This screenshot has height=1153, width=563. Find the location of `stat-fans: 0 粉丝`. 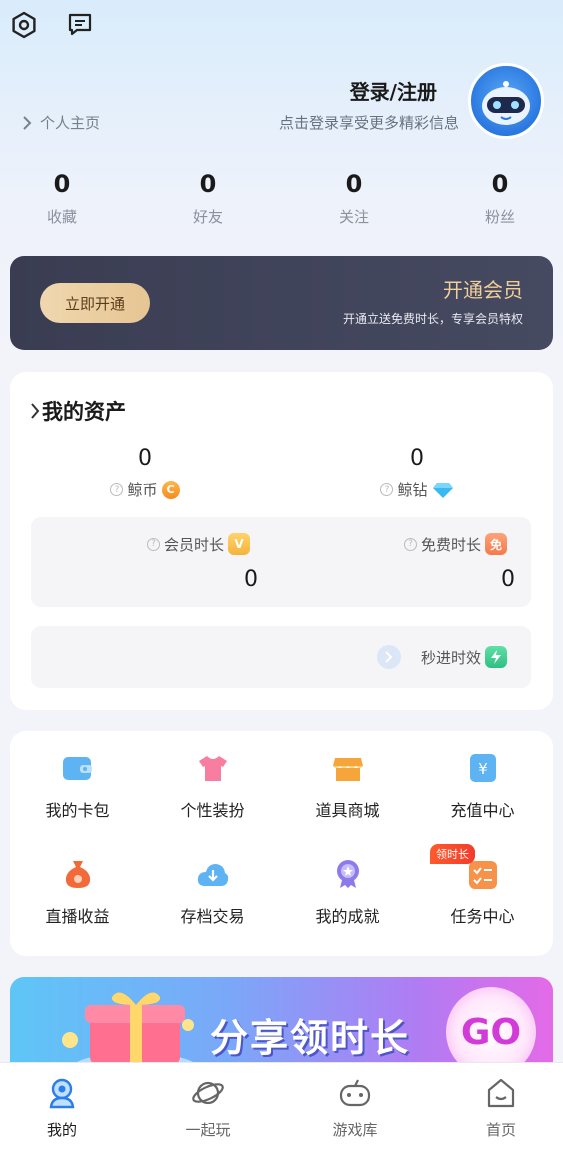

stat-fans: 0 粉丝 is located at coordinates (500, 198).